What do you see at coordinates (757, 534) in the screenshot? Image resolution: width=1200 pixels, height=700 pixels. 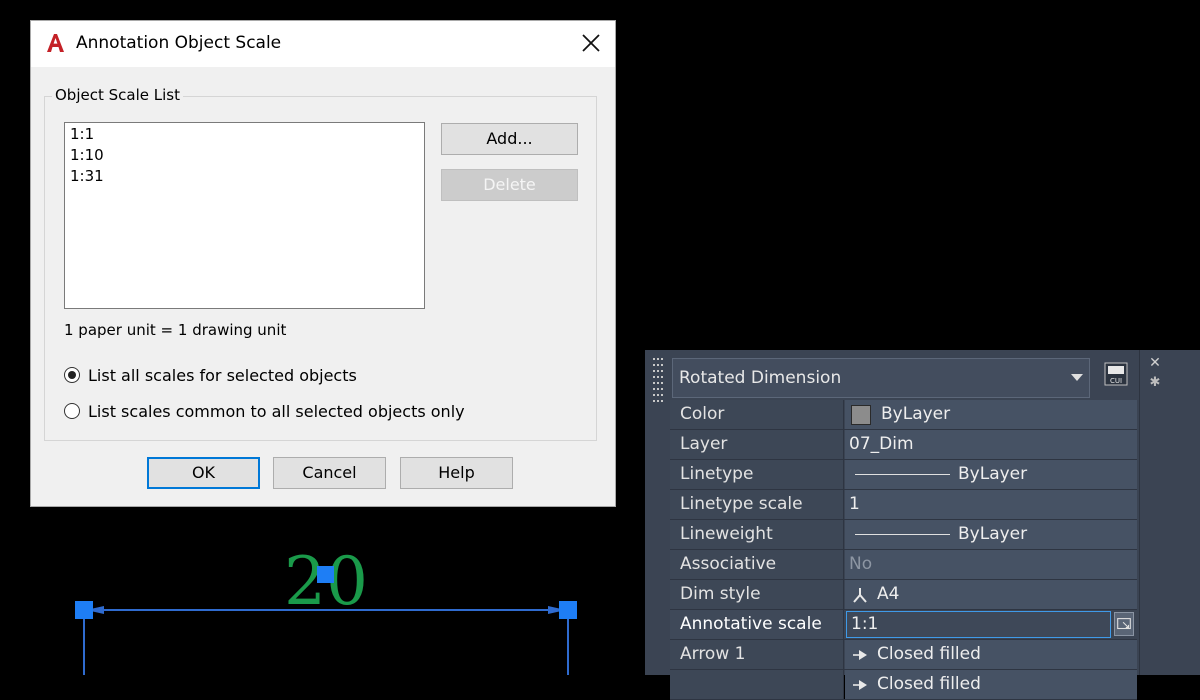 I see `property-name: Lineweight` at bounding box center [757, 534].